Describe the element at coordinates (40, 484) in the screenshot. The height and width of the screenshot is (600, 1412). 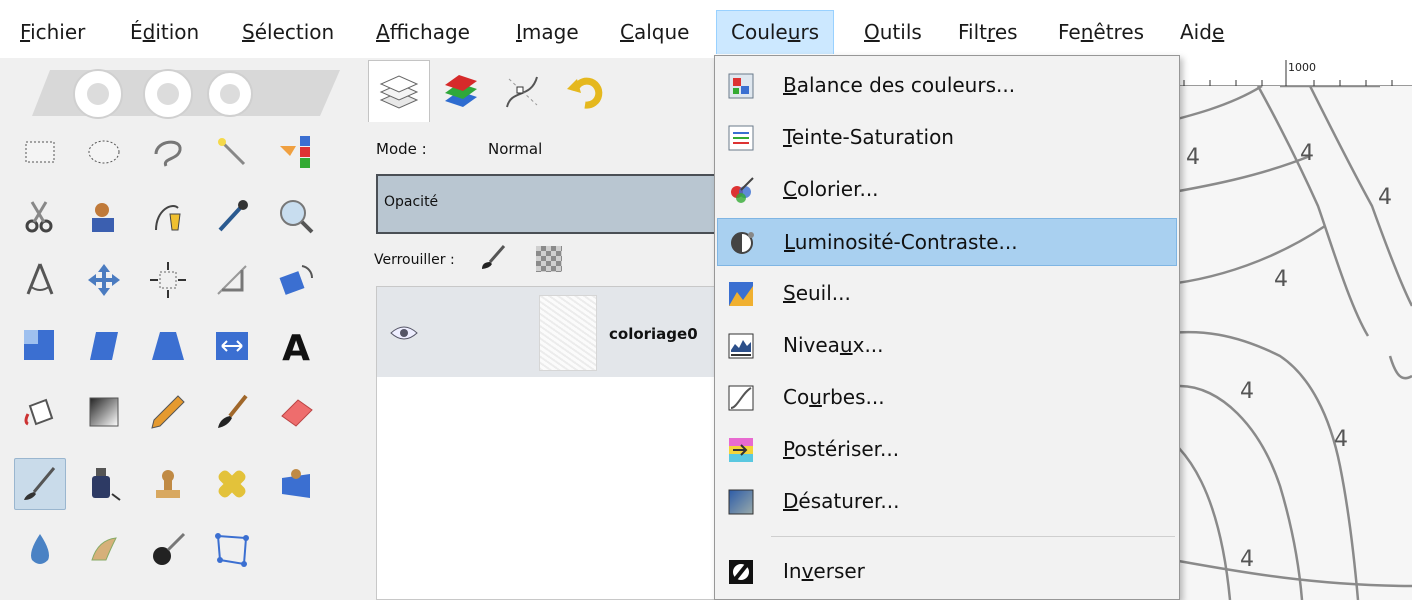
I see `smudge-tool-icon` at that location.